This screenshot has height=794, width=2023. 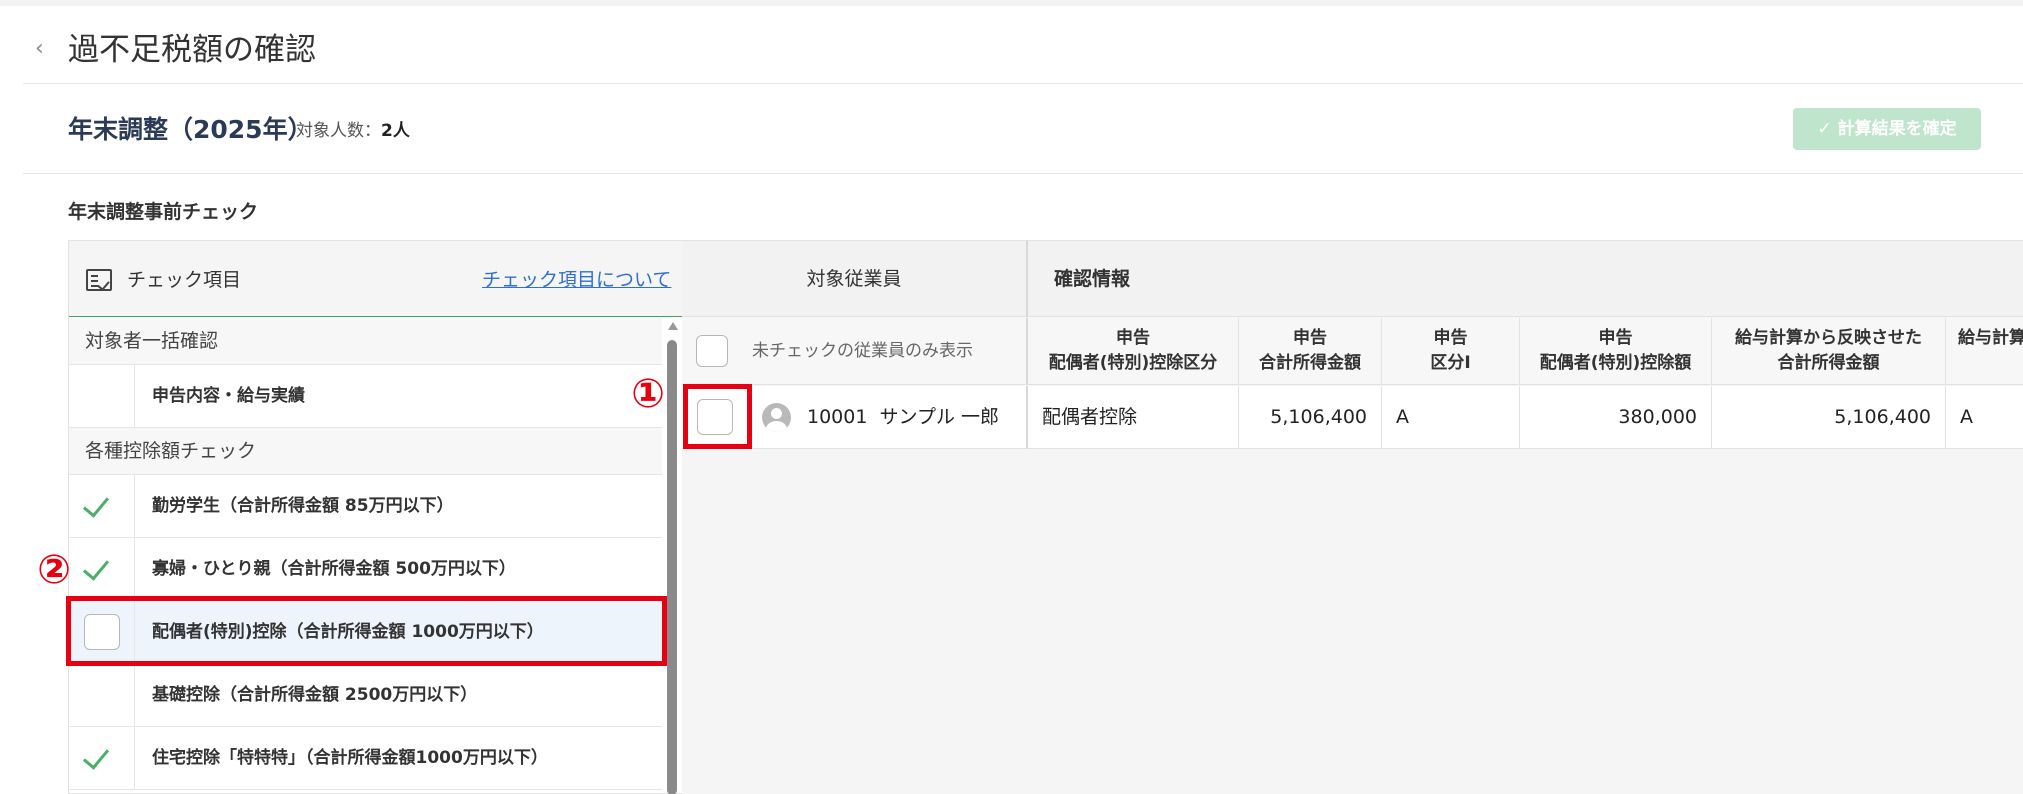 What do you see at coordinates (1990, 338) in the screenshot?
I see `column-header-line1: 給与計算` at bounding box center [1990, 338].